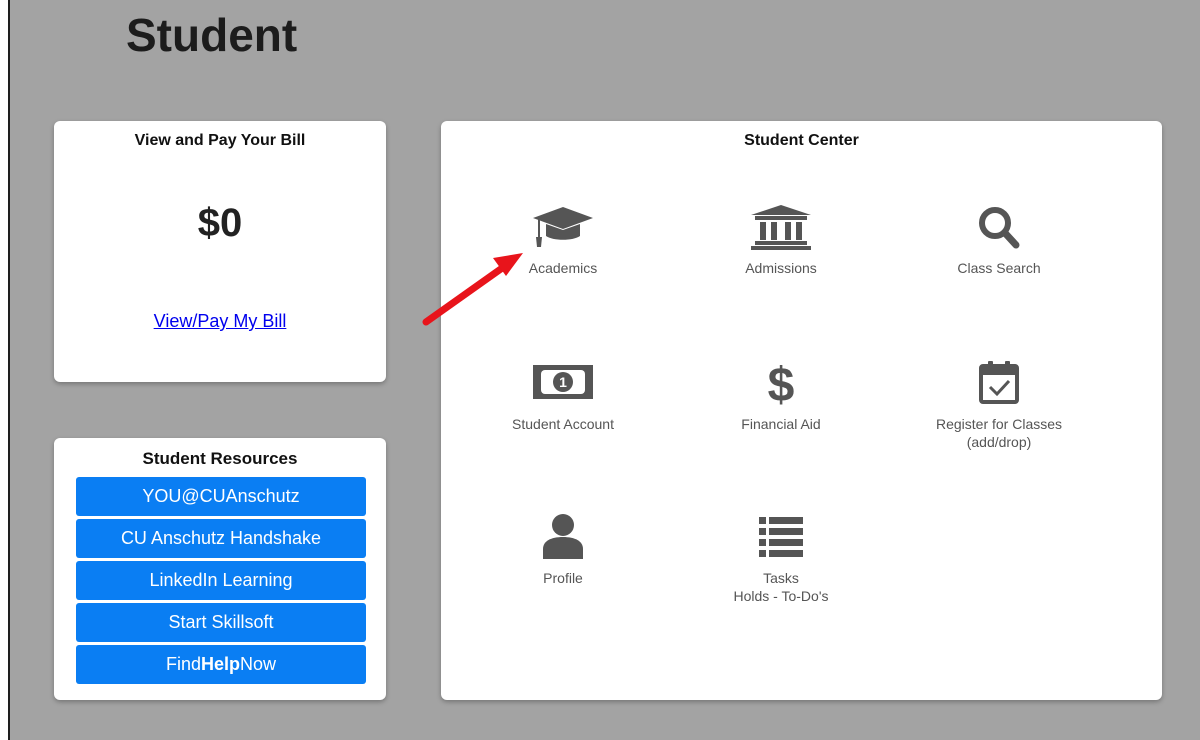 This screenshot has width=1200, height=740. Describe the element at coordinates (781, 596) in the screenshot. I see `tile-tasks-label-line2: Holds - To-Do's` at that location.